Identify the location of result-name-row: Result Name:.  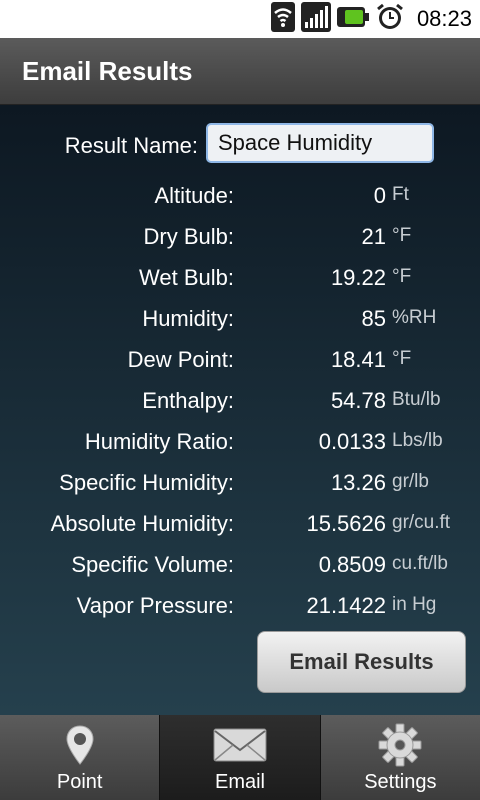
(240, 145).